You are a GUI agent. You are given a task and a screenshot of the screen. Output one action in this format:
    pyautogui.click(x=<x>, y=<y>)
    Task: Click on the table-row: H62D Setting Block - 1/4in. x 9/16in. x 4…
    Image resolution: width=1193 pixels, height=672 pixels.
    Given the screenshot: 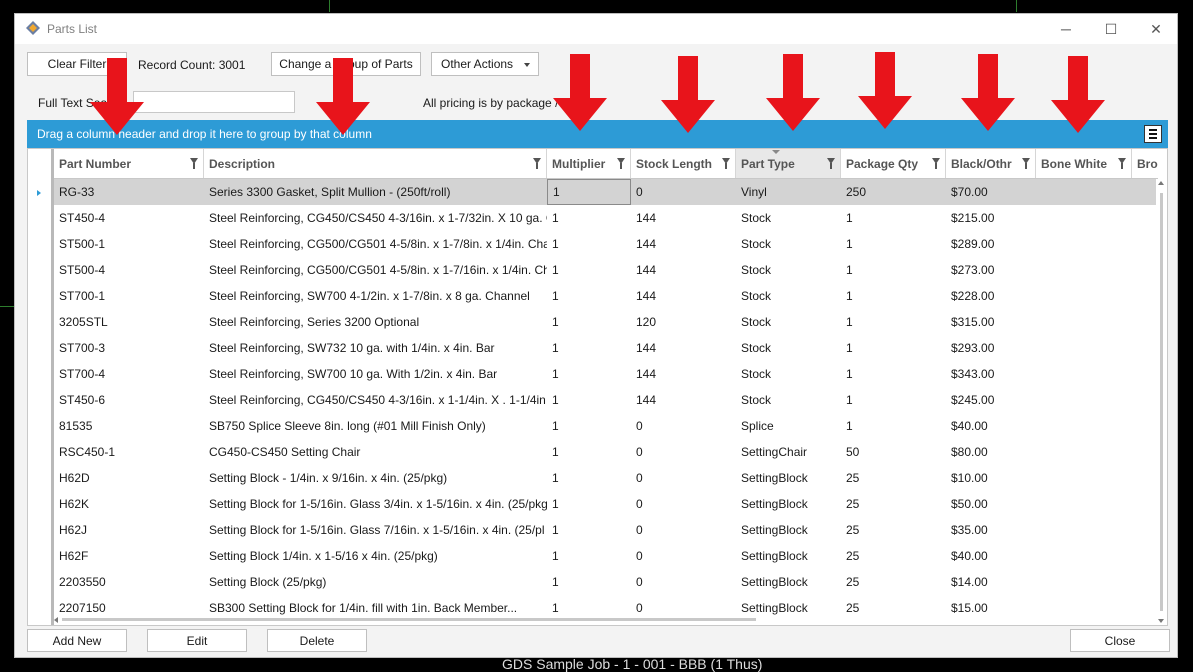 What is the action you would take?
    pyautogui.click(x=606, y=478)
    